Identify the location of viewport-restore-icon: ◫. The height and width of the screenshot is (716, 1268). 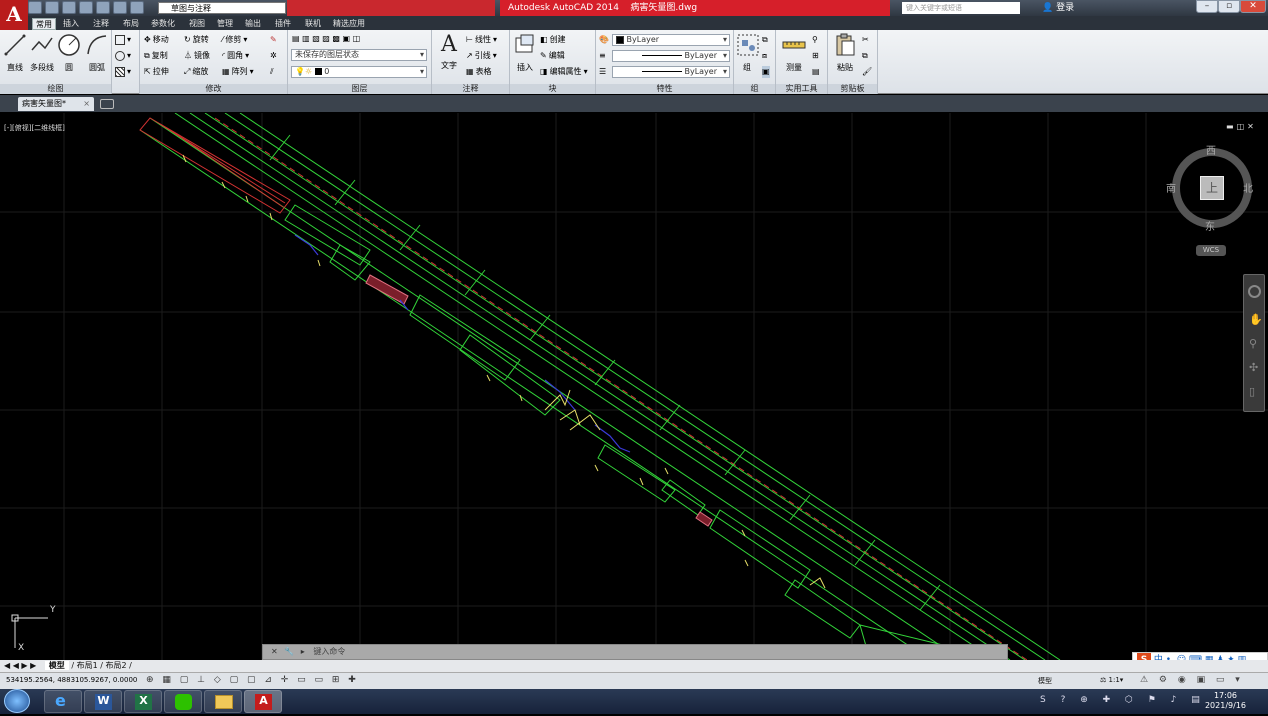
(1242, 126).